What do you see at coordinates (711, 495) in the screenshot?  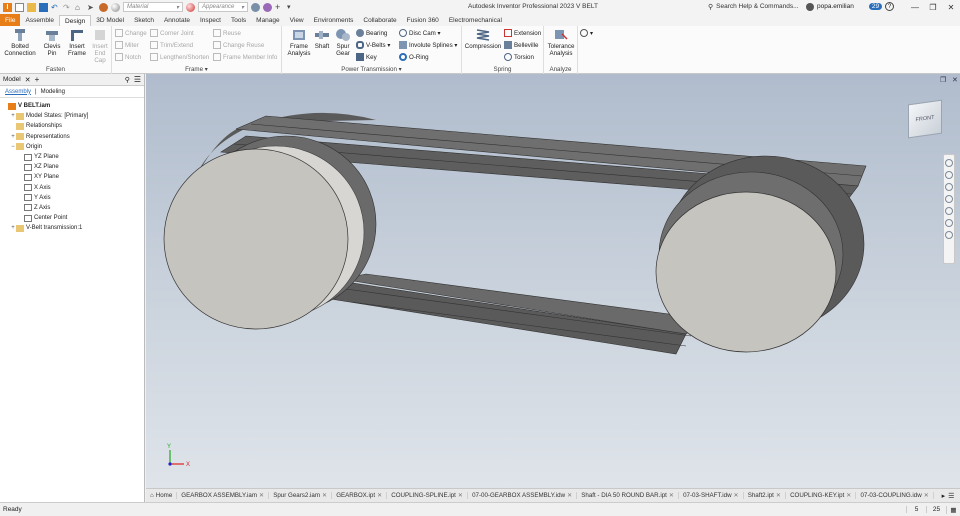 I see `doc-tab: 07-03-SHAFT.idw ✕` at bounding box center [711, 495].